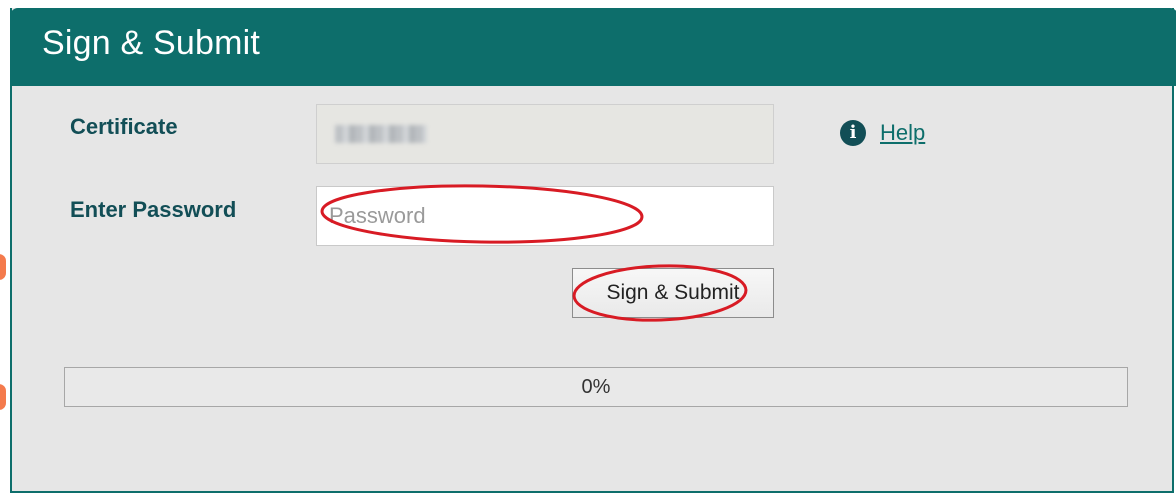 This screenshot has height=495, width=1176. I want to click on password-label: Enter Password, so click(153, 209).